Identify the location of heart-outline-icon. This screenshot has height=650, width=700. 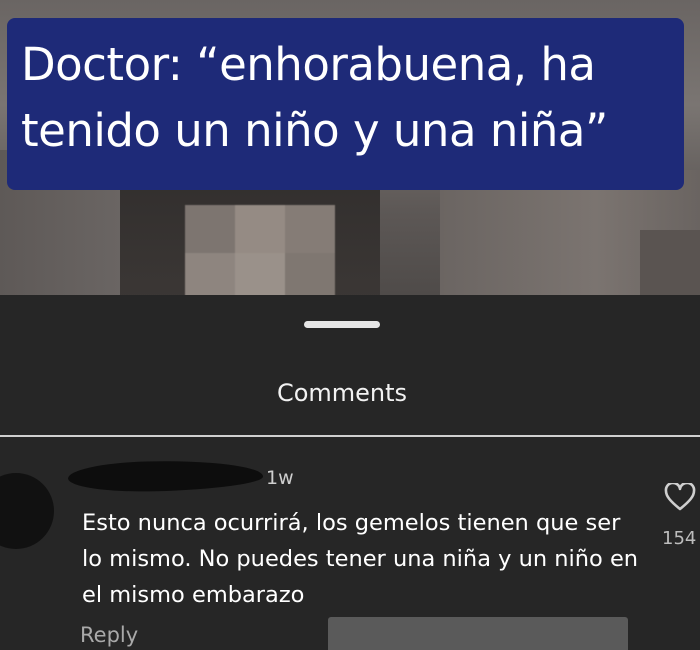
(680, 496).